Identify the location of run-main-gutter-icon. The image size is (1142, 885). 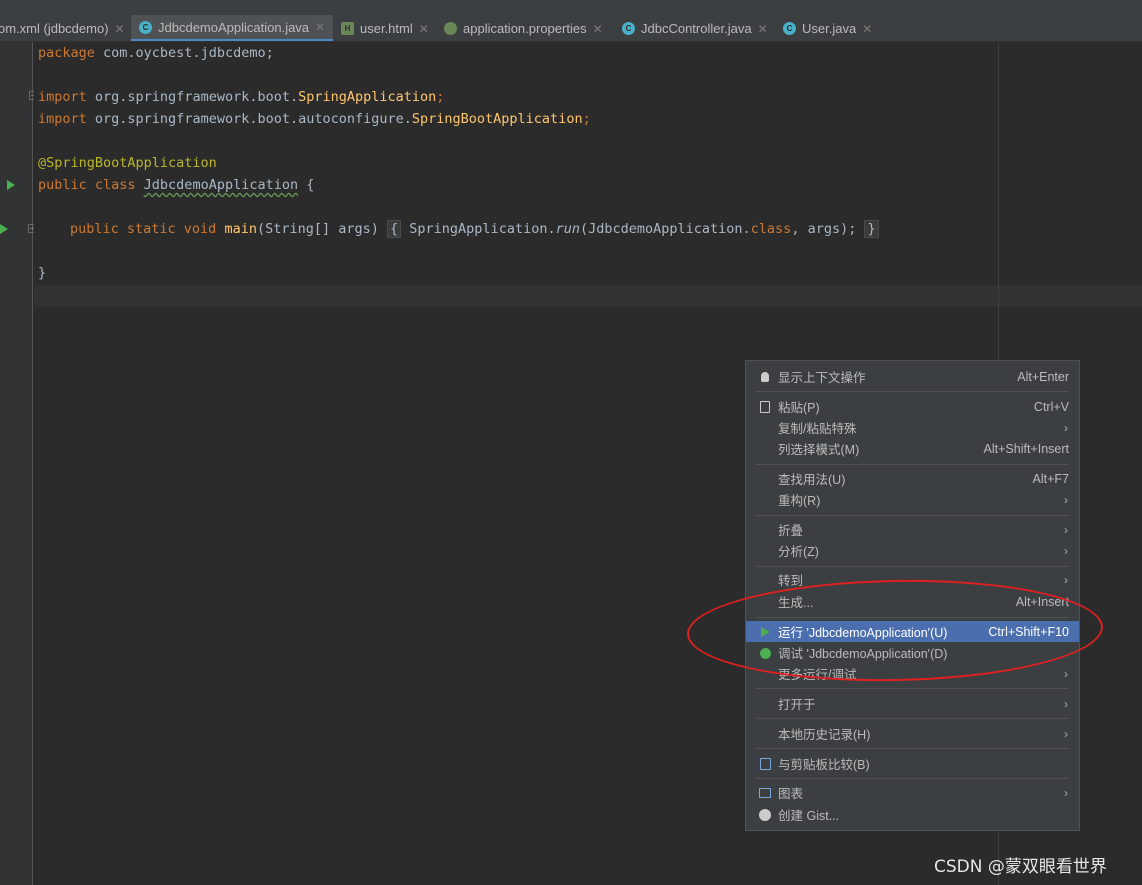
(4, 229).